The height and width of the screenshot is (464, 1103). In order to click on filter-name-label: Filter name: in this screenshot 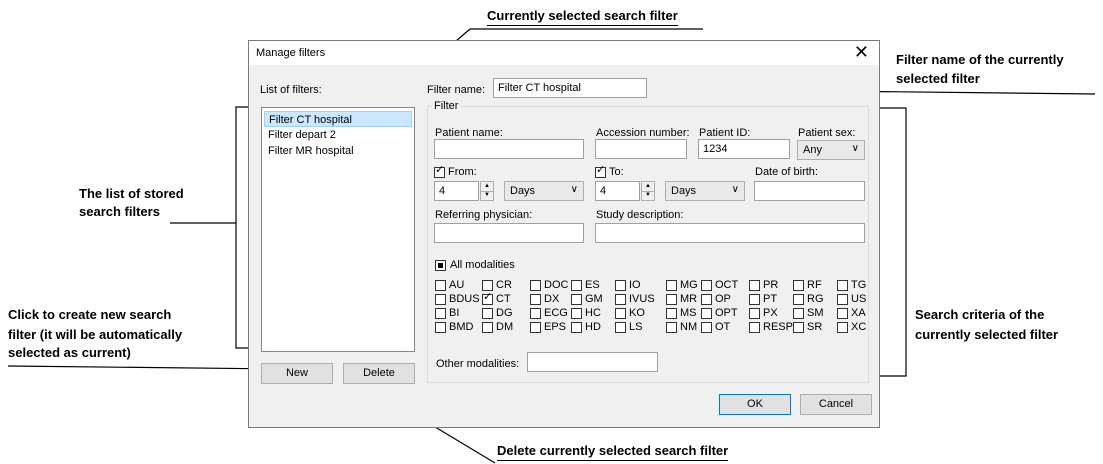, I will do `click(456, 90)`.